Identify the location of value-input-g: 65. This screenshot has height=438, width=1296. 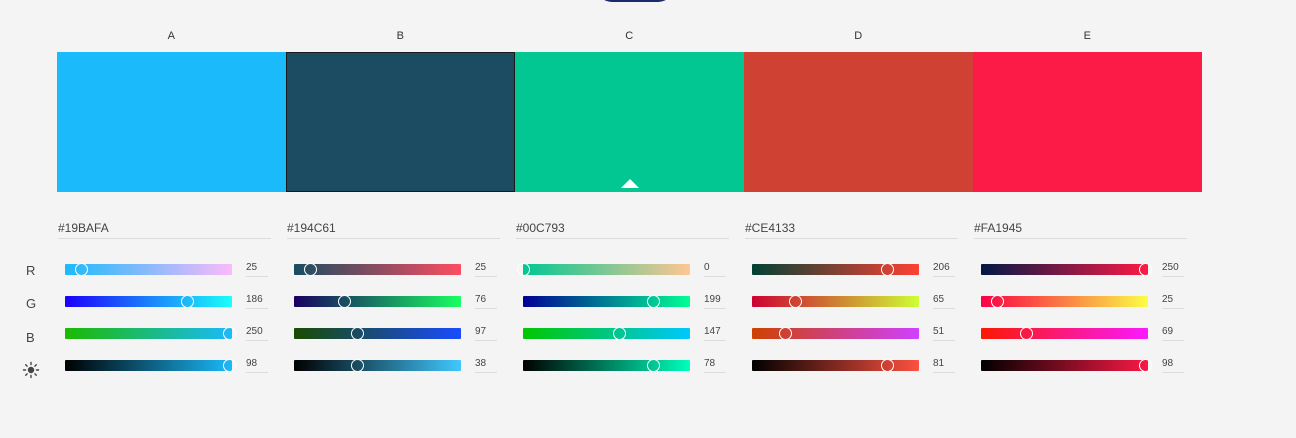
(944, 301).